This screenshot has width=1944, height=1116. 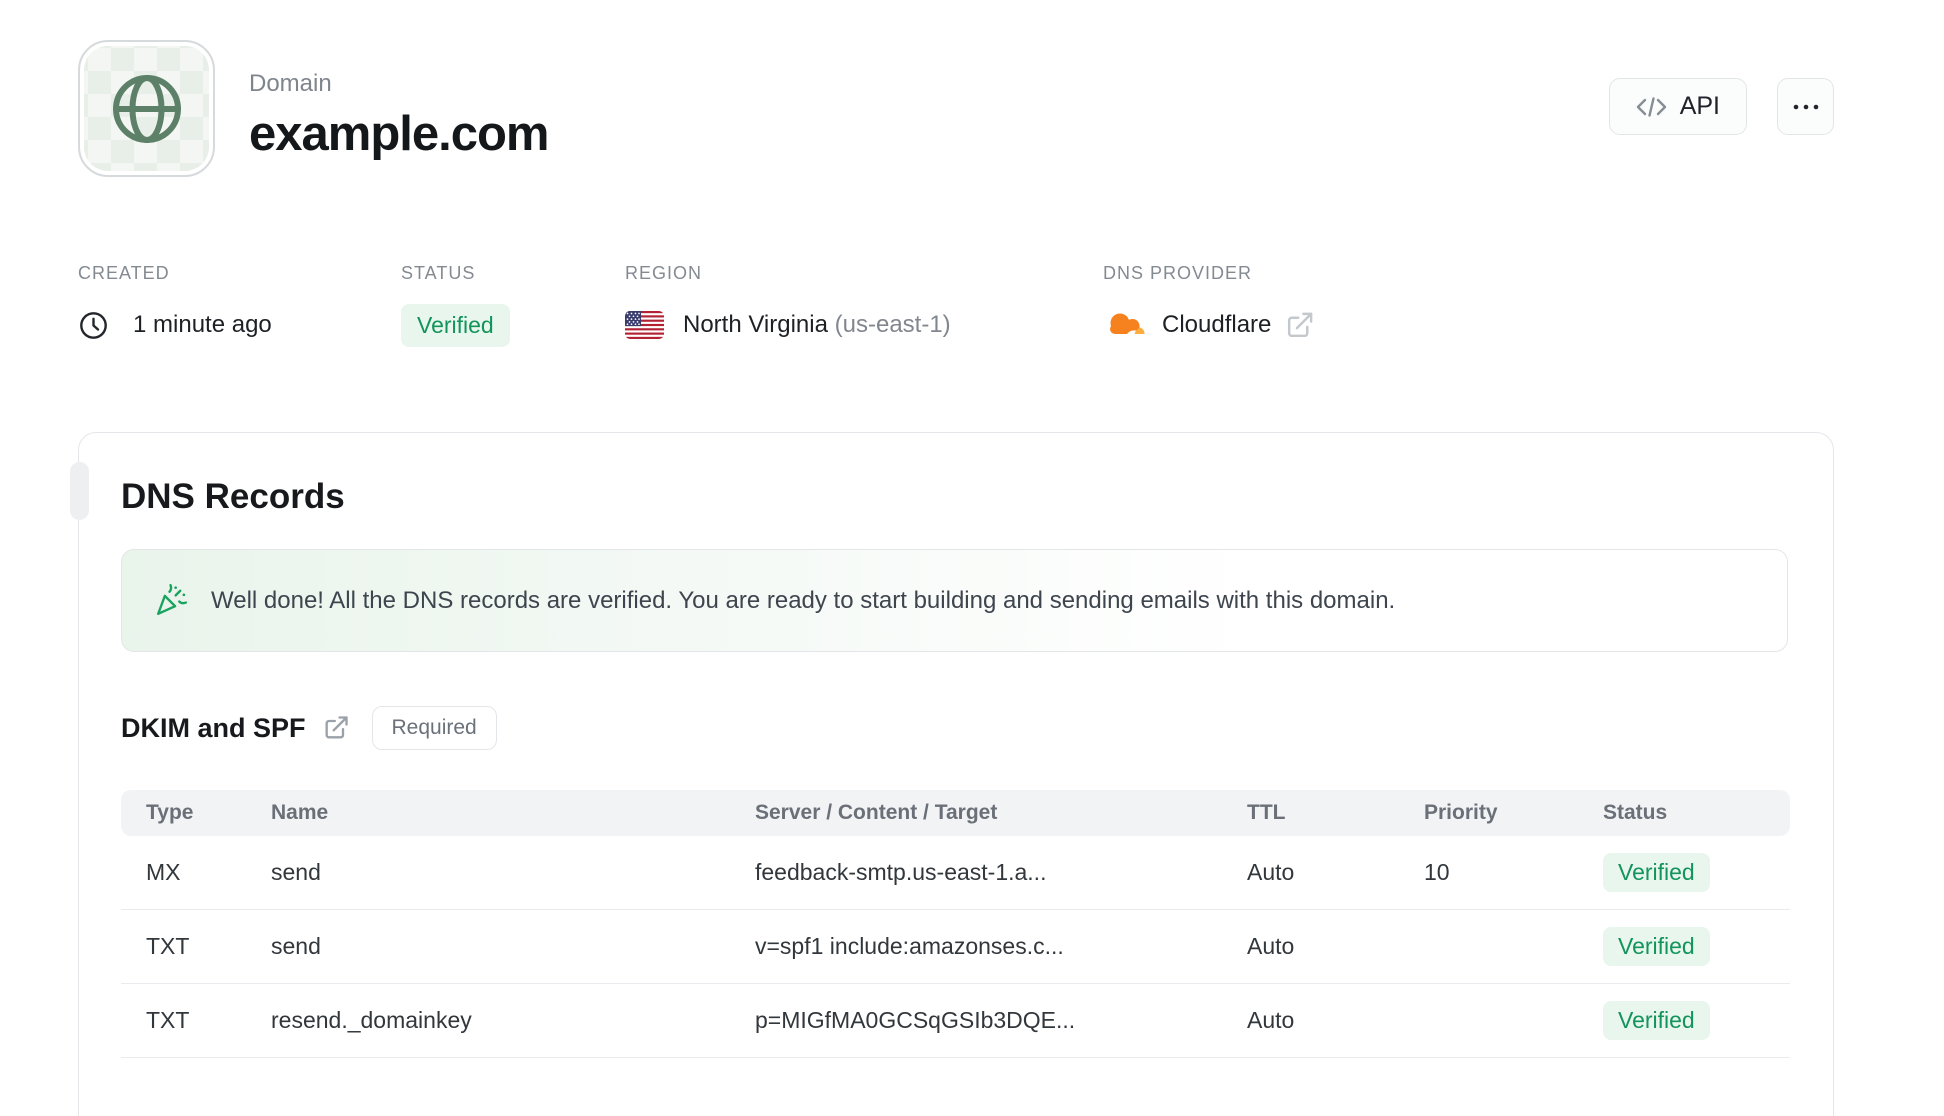 I want to click on header-actions: API, so click(x=1721, y=106).